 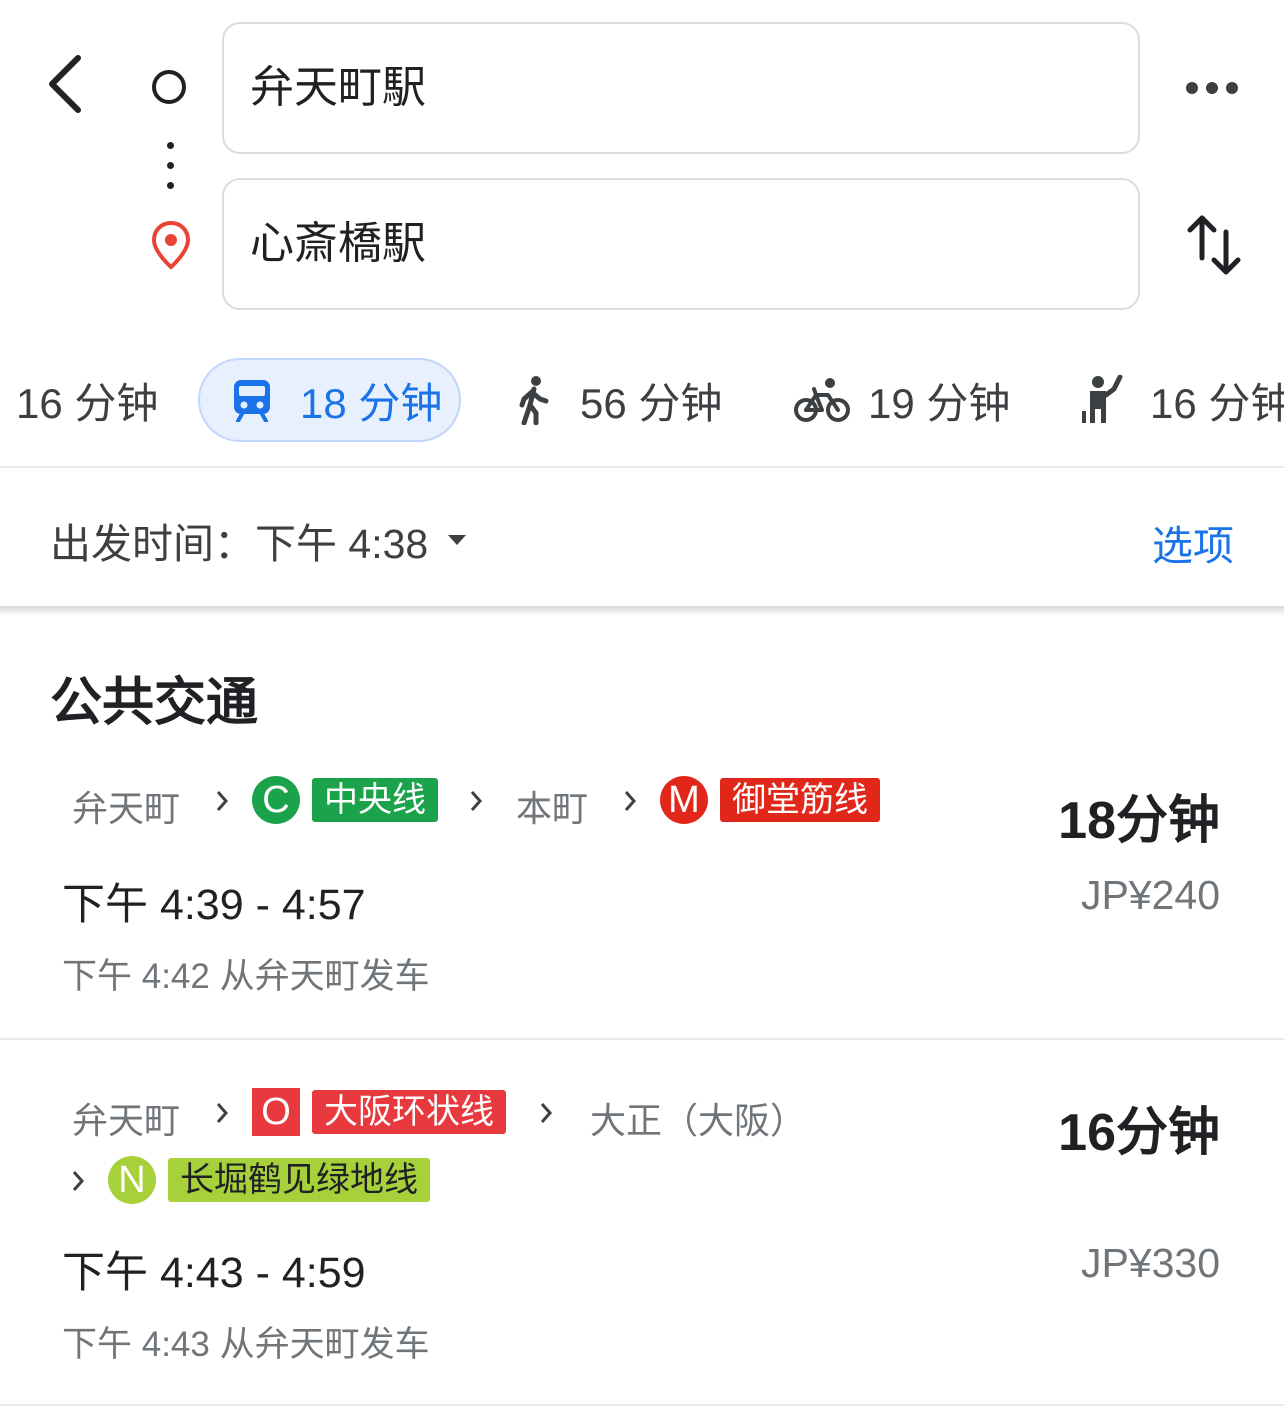 What do you see at coordinates (154, 703) in the screenshot?
I see `section-title: 公共交通` at bounding box center [154, 703].